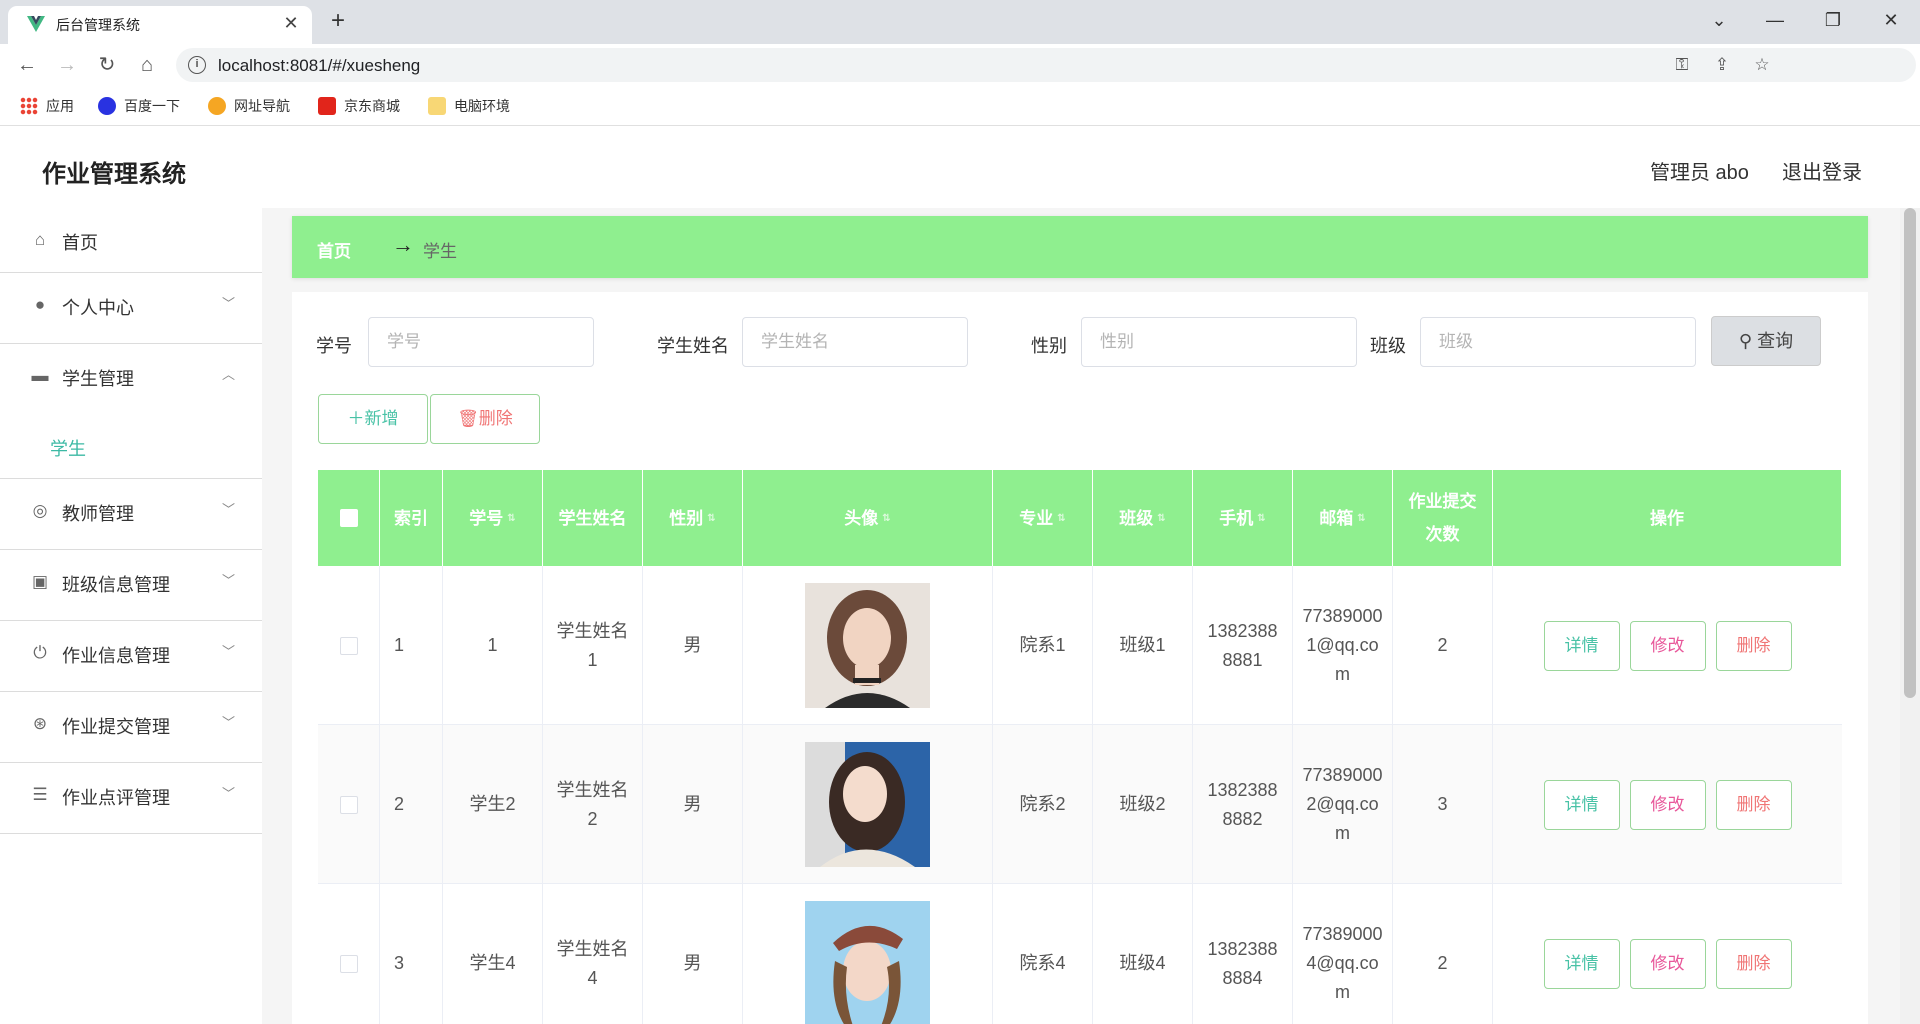  Describe the element at coordinates (1762, 65) in the screenshot. I see `bookmark-star-icon: ☆` at that location.